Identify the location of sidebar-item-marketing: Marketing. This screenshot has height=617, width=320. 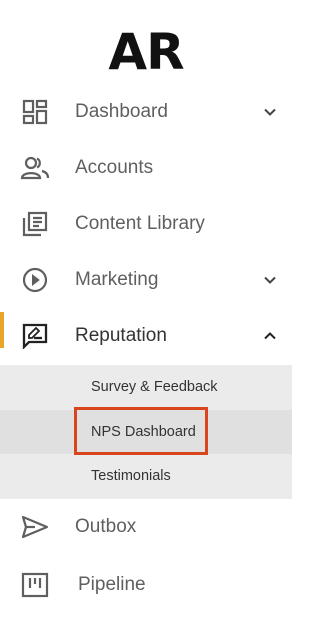
(146, 280).